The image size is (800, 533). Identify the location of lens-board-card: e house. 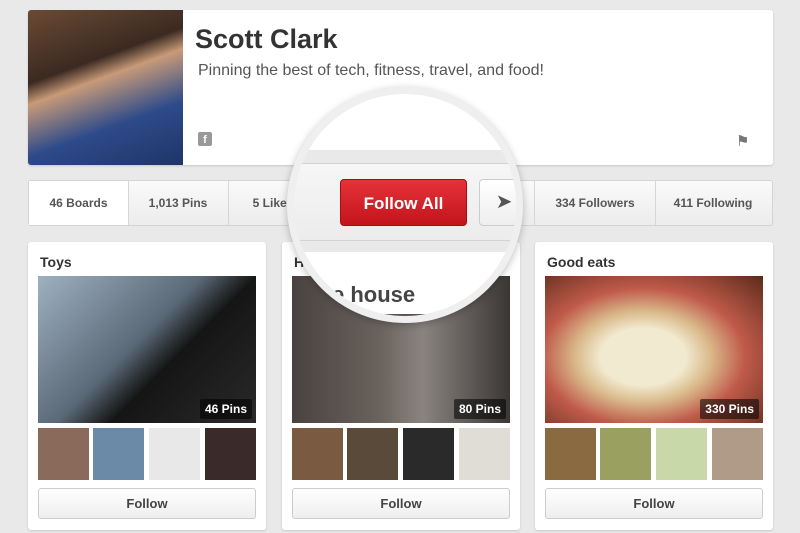
(404, 284).